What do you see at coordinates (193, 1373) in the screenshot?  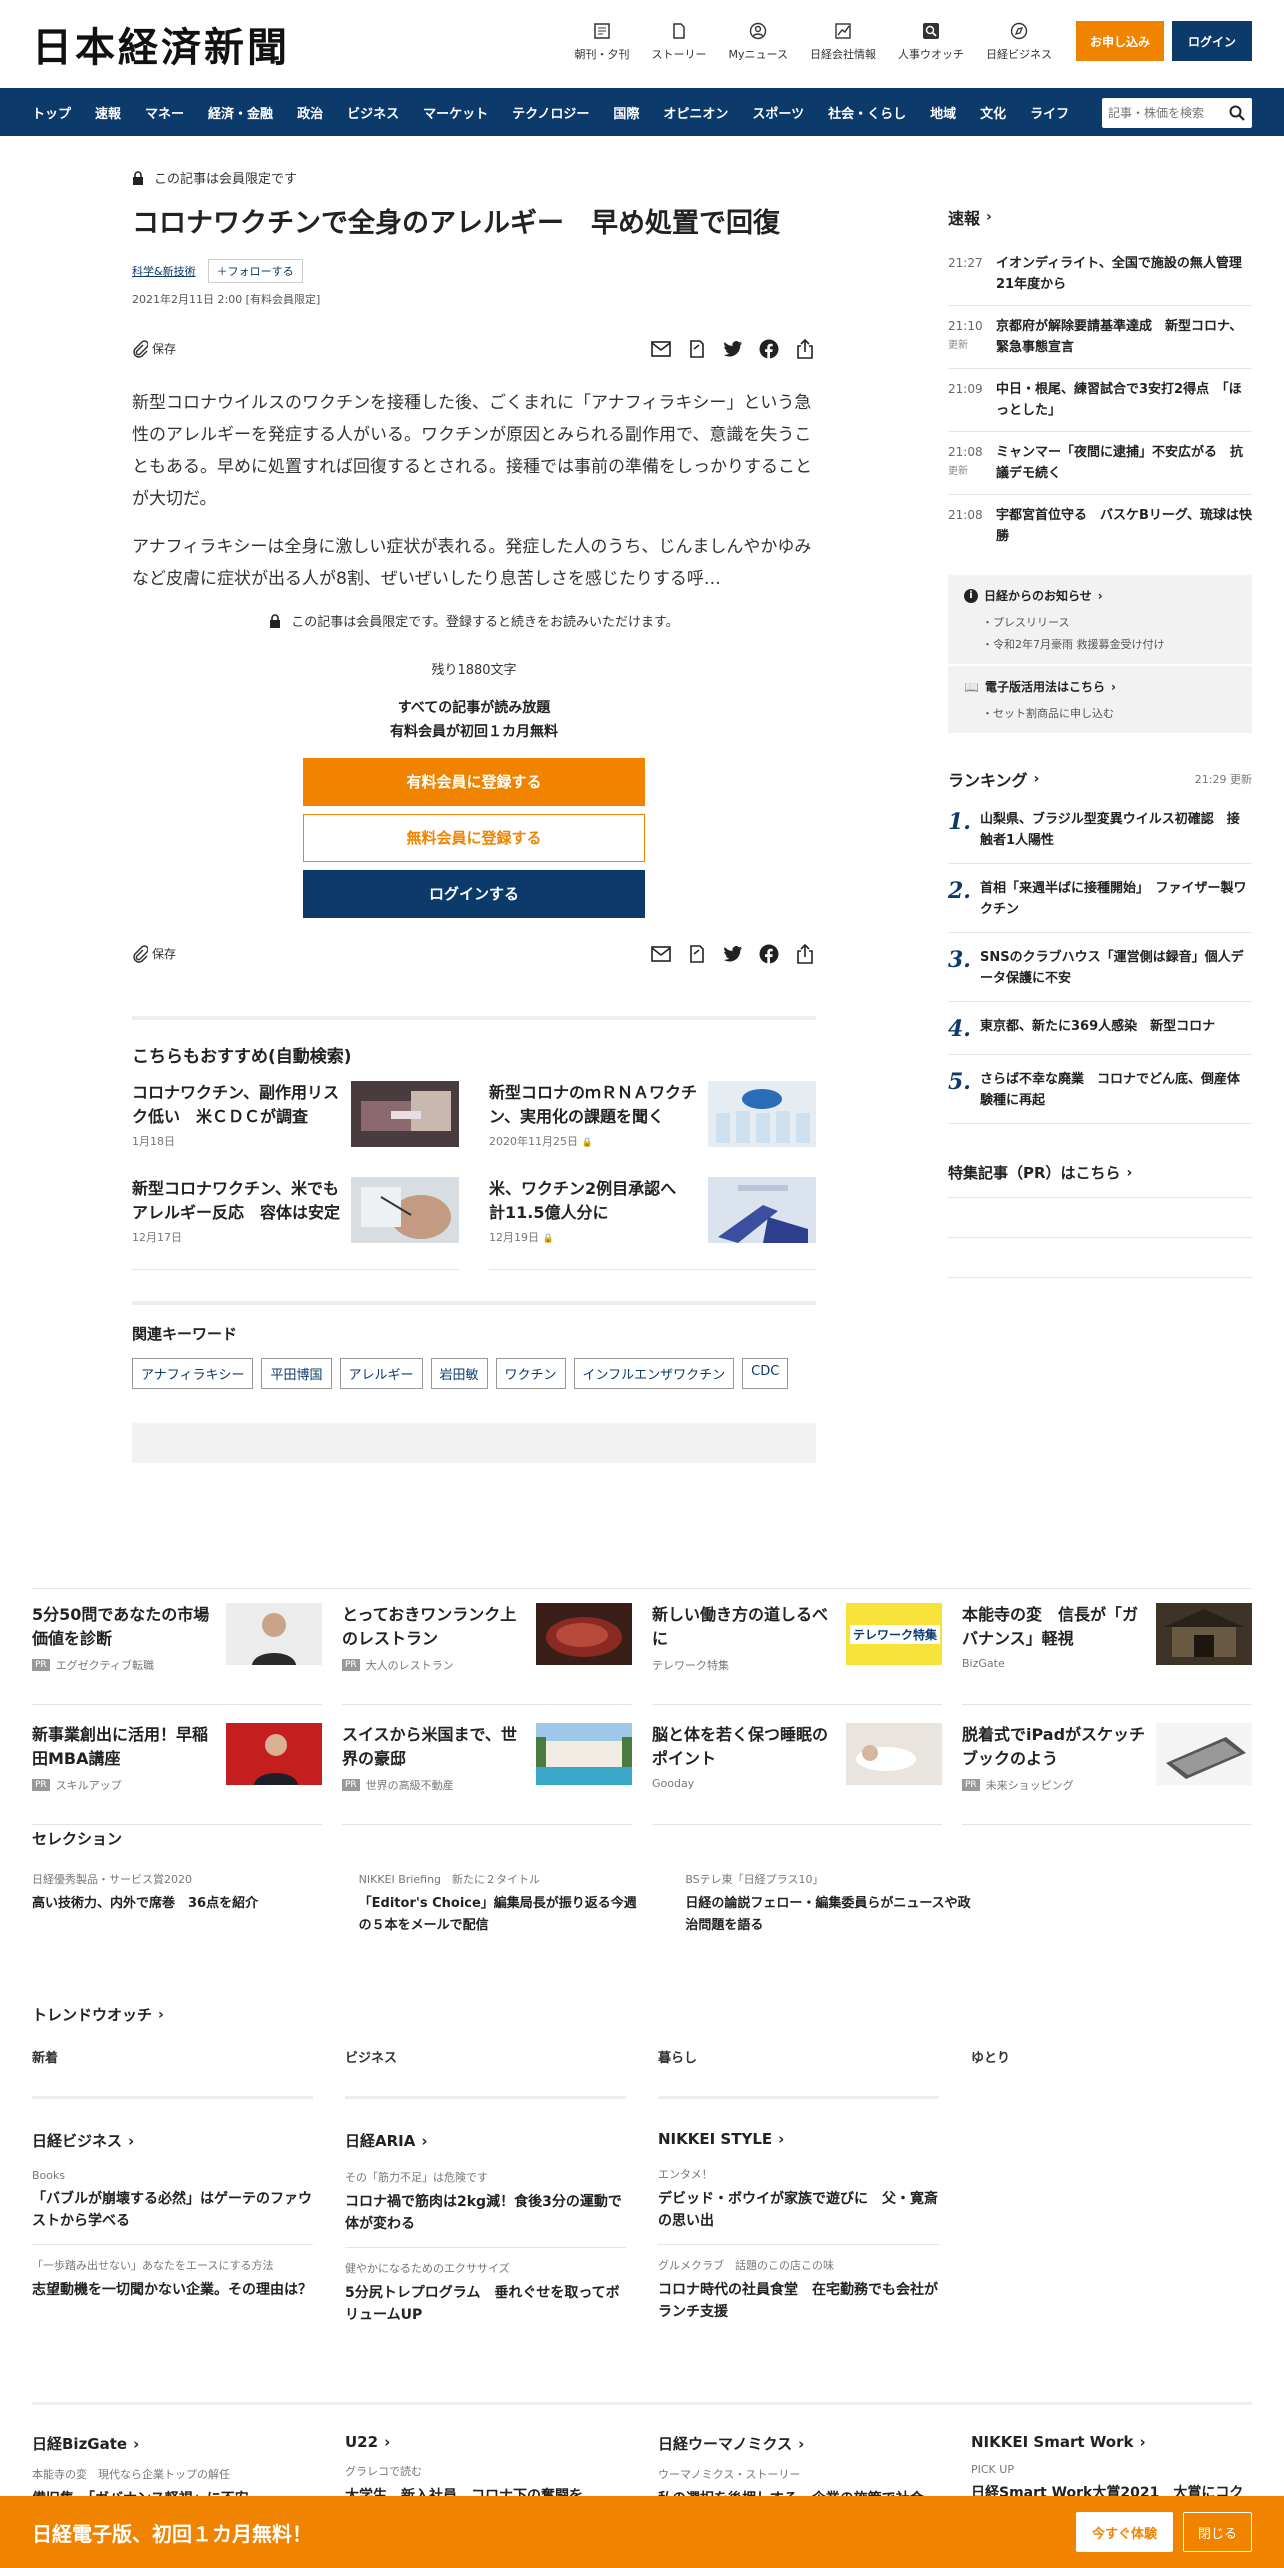 I see `keyword-tag: アナフィラキシー` at bounding box center [193, 1373].